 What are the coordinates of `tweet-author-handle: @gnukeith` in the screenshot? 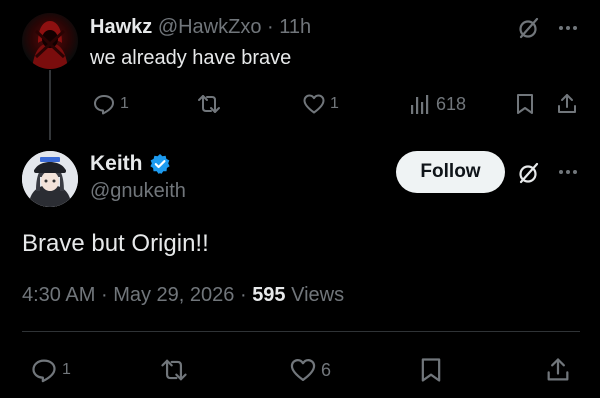 It's located at (138, 191).